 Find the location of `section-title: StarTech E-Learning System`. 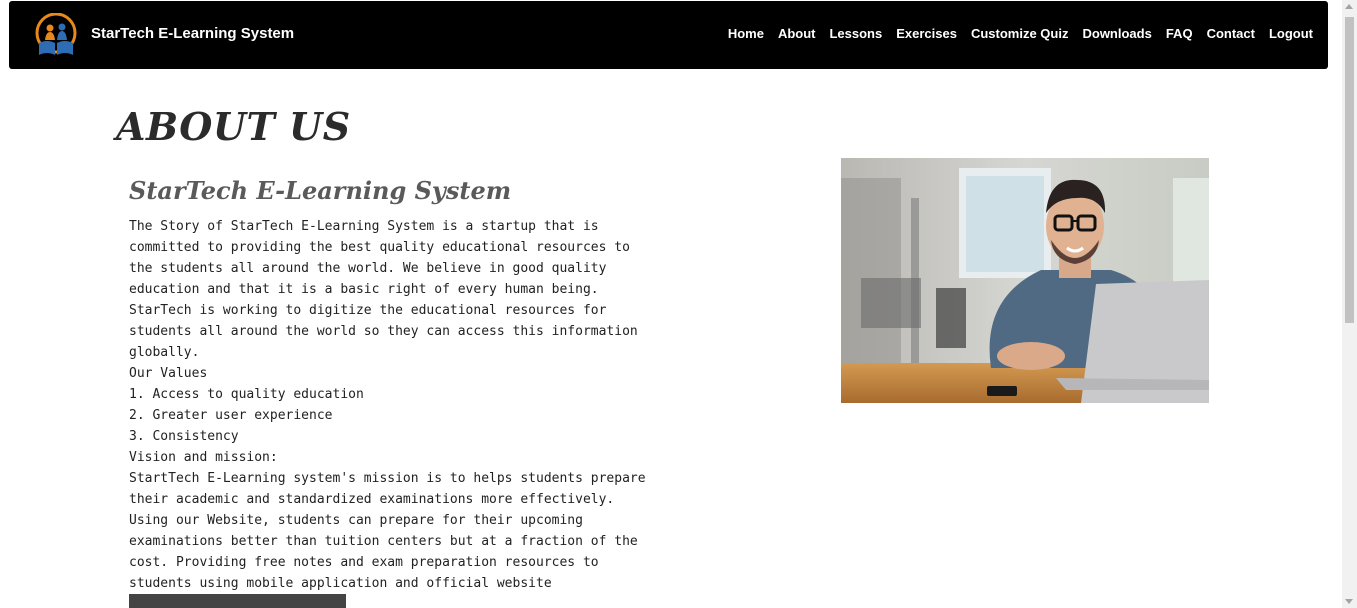

section-title: StarTech E-Learning System is located at coordinates (320, 190).